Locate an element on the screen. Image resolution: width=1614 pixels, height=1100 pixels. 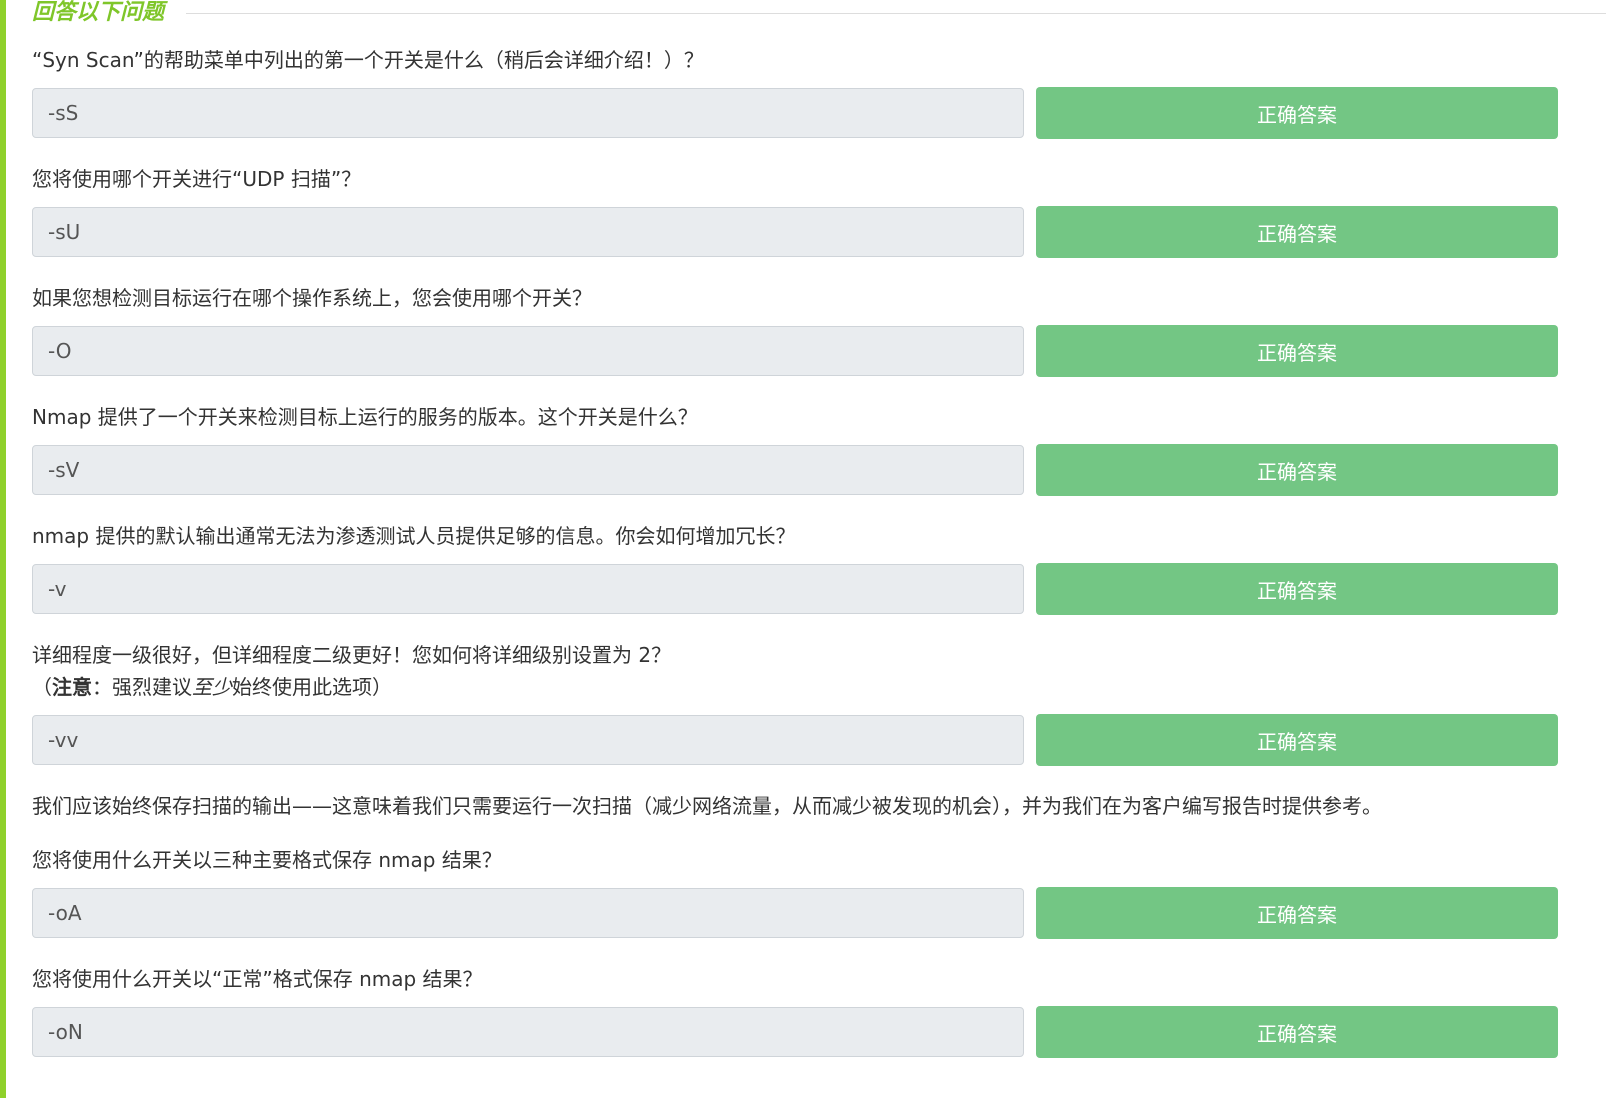
question-7: 您将使用什么开关以三种主要格式保存 nmap 结果？ is located at coordinates (819, 860).